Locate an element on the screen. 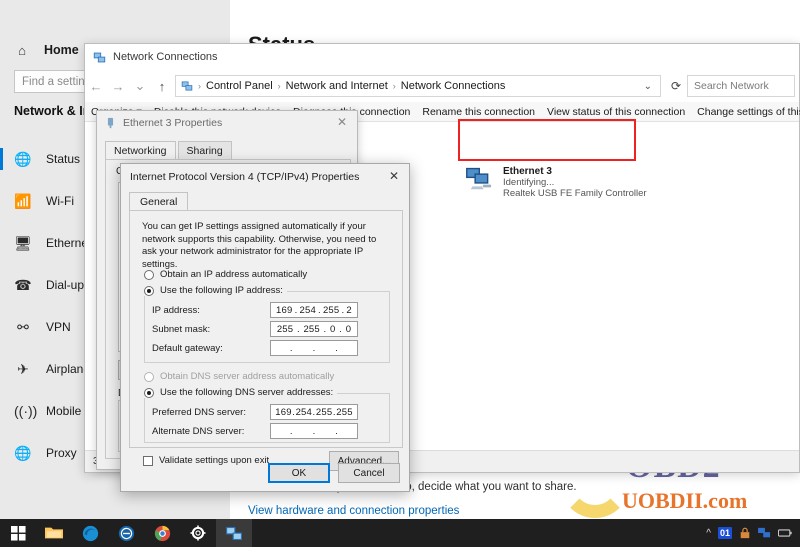  proxy-globe-icon: 🌐 is located at coordinates (23, 453).